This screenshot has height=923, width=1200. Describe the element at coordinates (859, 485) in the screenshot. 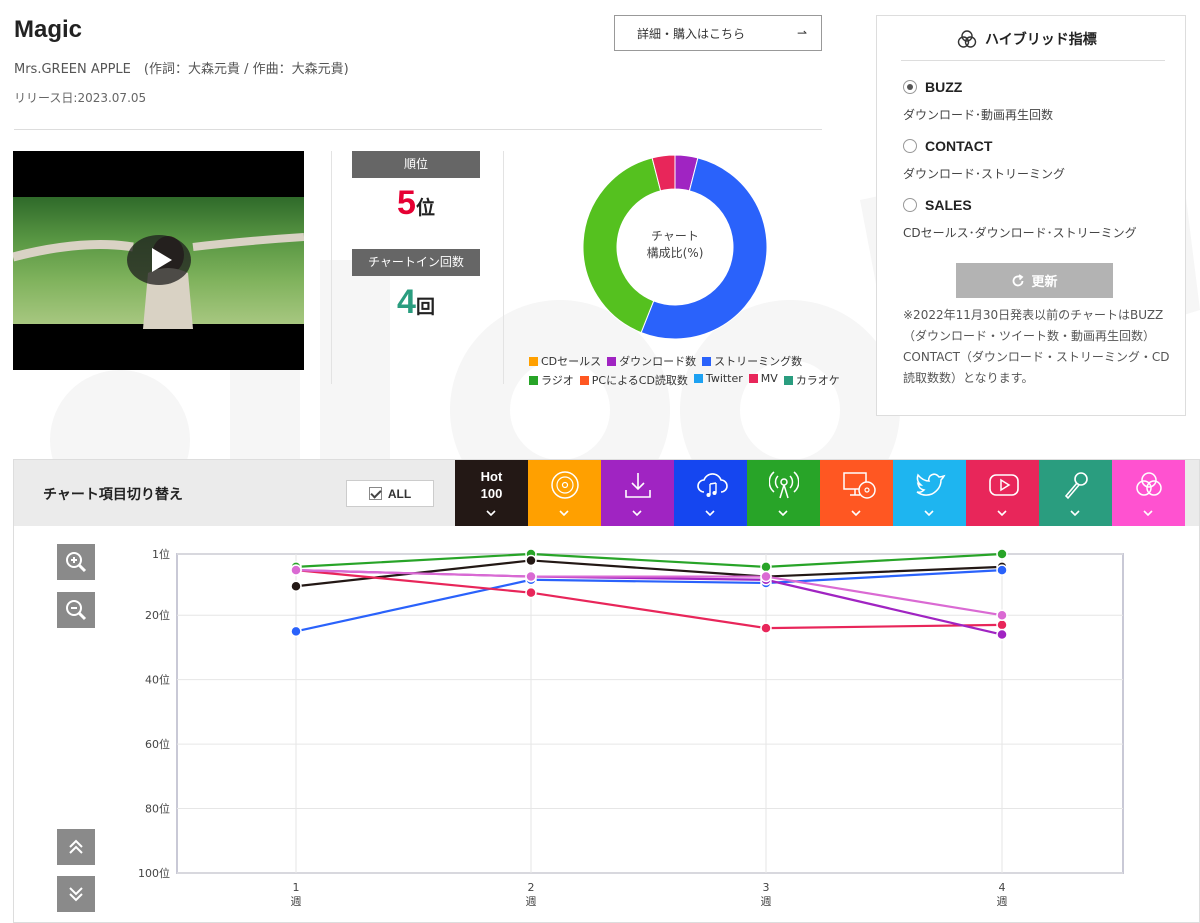

I see `pc-disc-icon` at that location.